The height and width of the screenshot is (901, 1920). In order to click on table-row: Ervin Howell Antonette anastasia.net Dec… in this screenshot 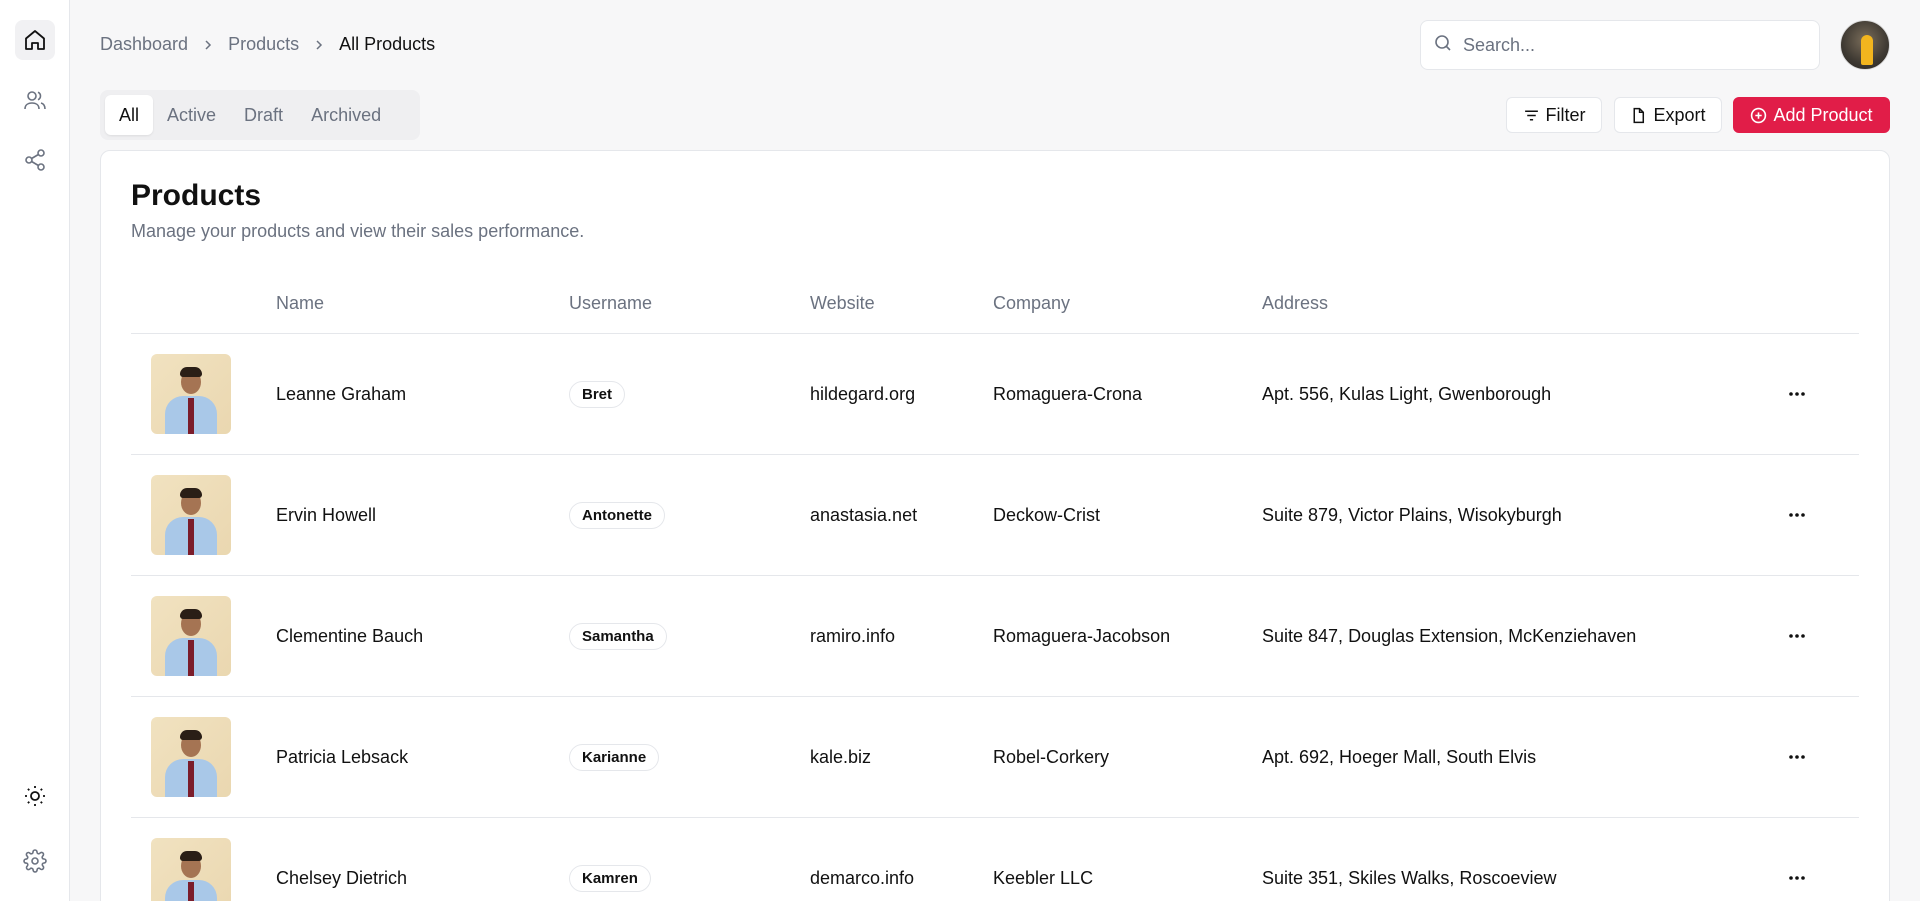, I will do `click(995, 515)`.